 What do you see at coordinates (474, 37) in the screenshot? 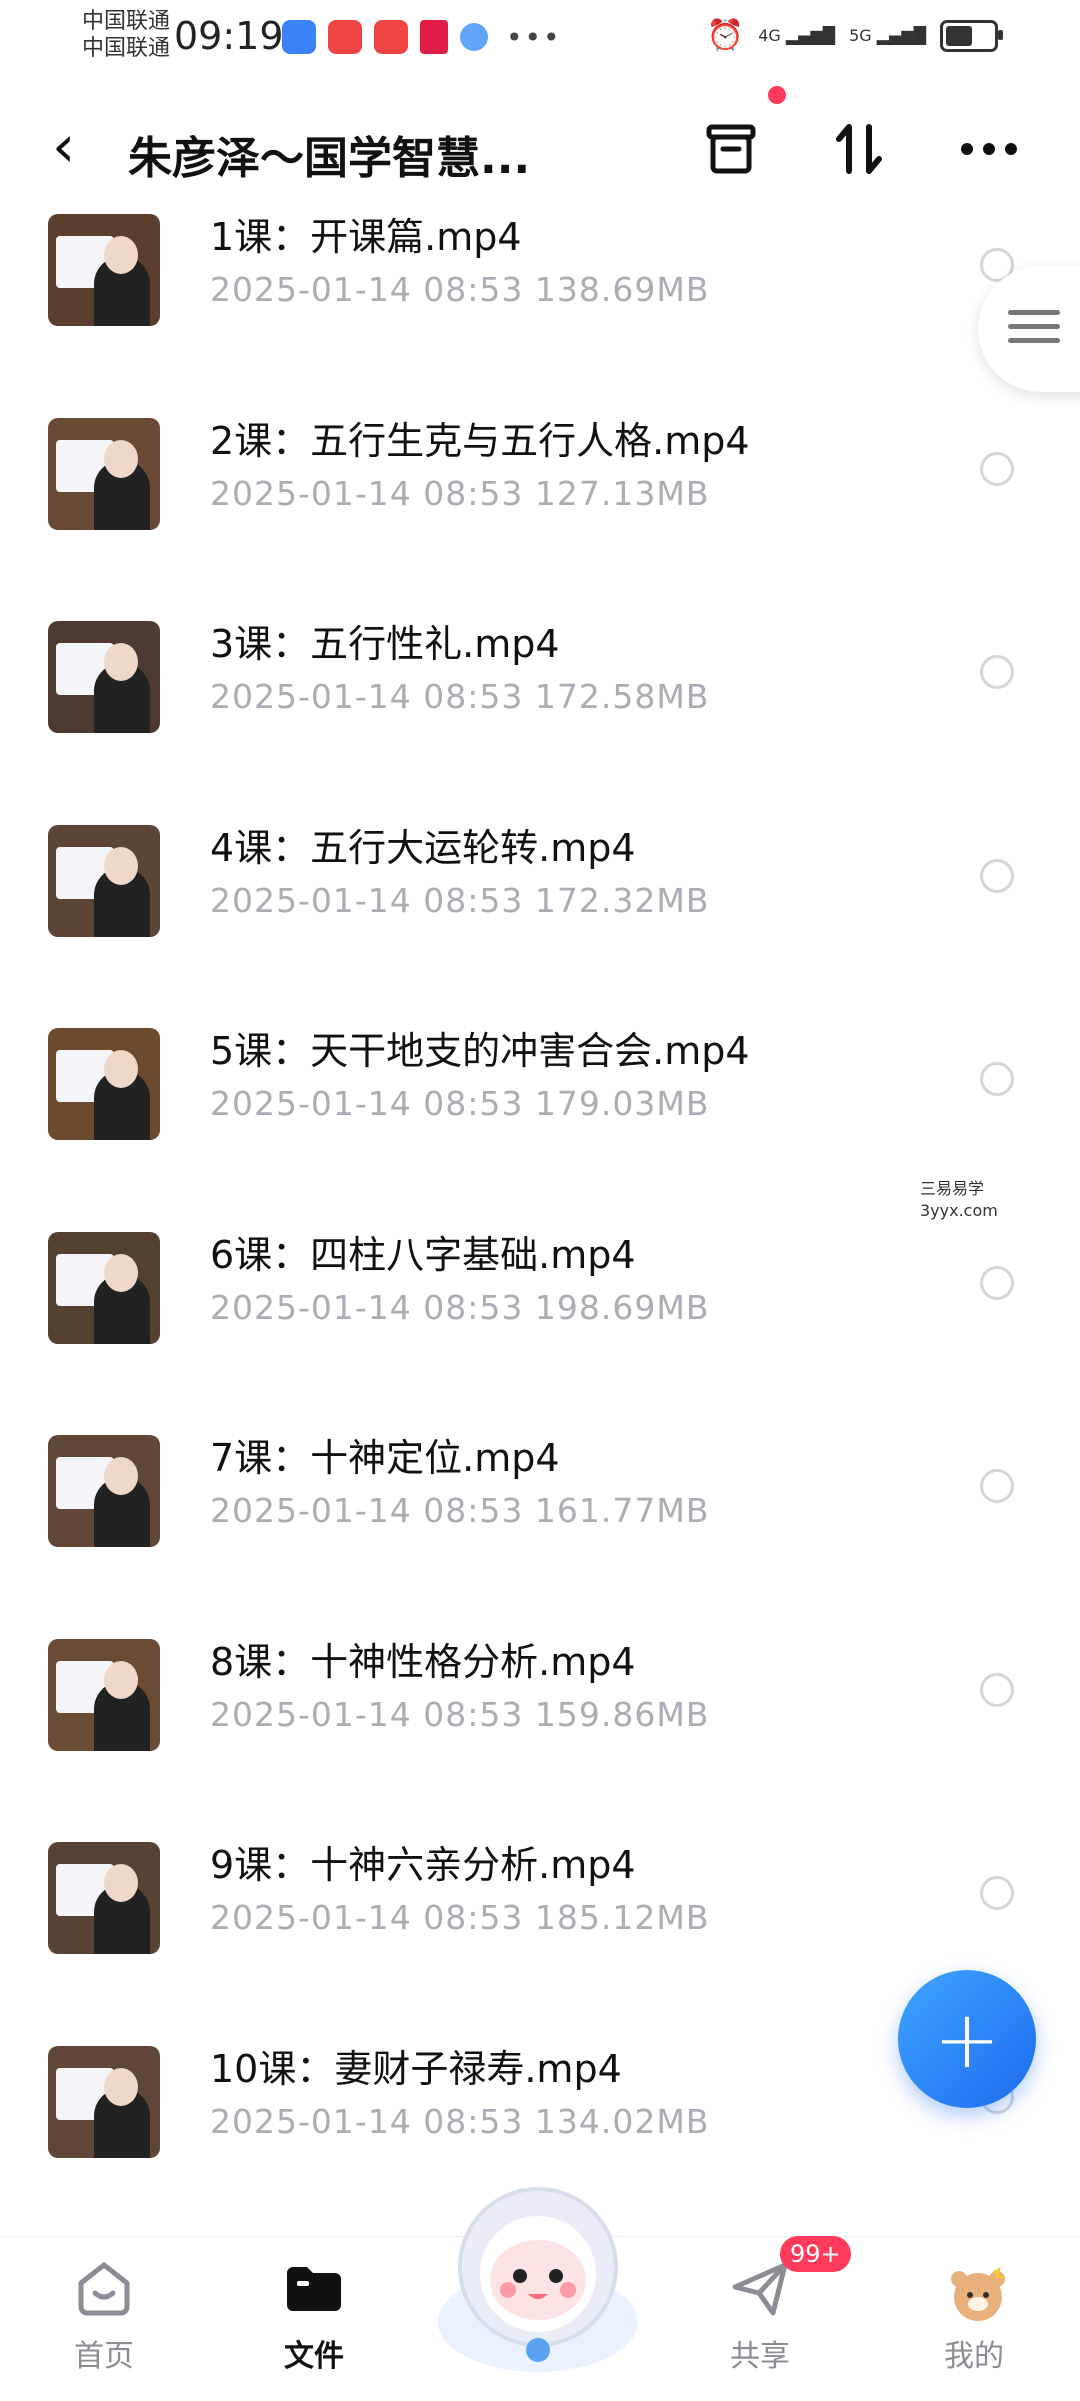
I see `browser-notification-icon` at bounding box center [474, 37].